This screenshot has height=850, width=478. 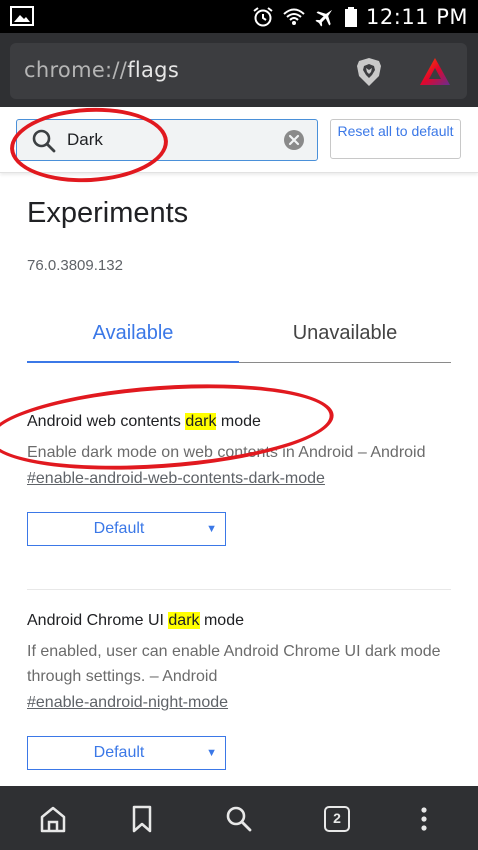 What do you see at coordinates (22, 16) in the screenshot?
I see `gallery-icon` at bounding box center [22, 16].